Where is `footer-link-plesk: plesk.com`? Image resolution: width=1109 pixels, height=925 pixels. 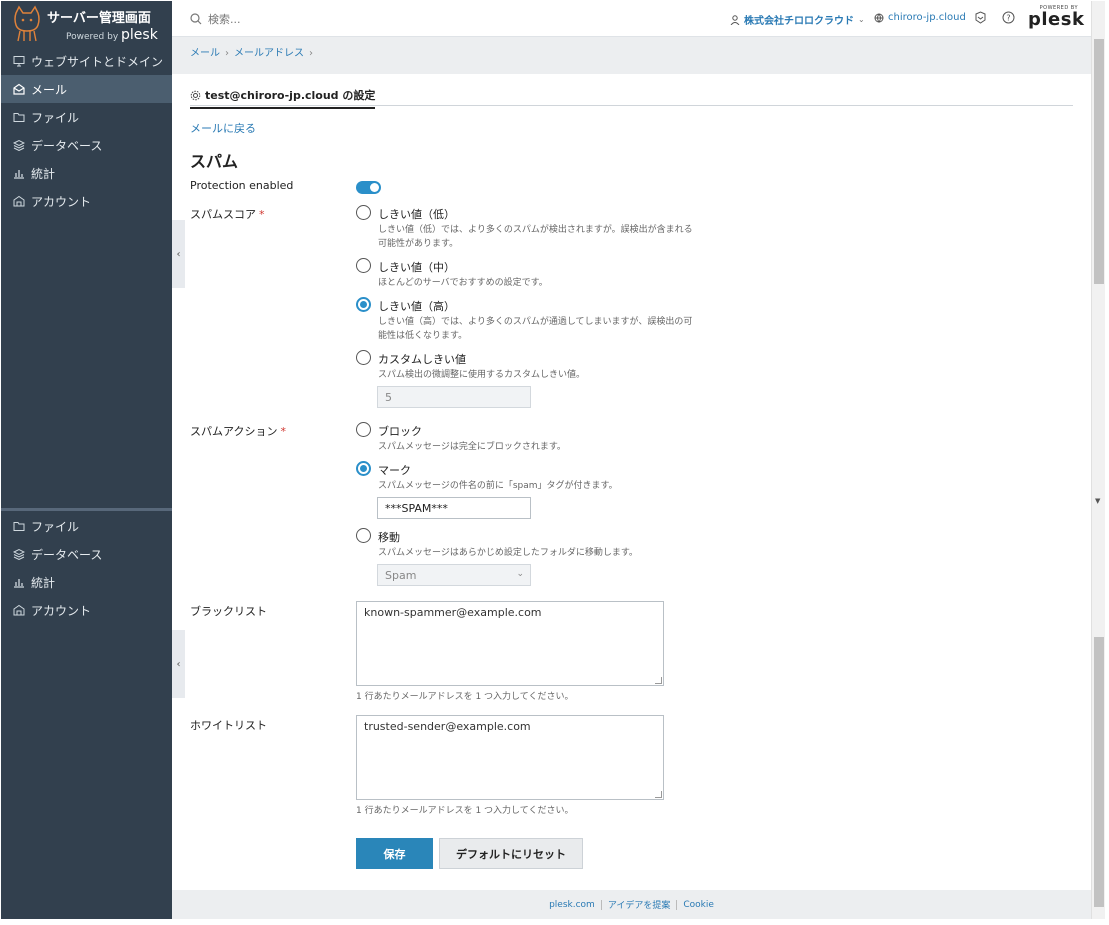
footer-link-plesk: plesk.com is located at coordinates (572, 905).